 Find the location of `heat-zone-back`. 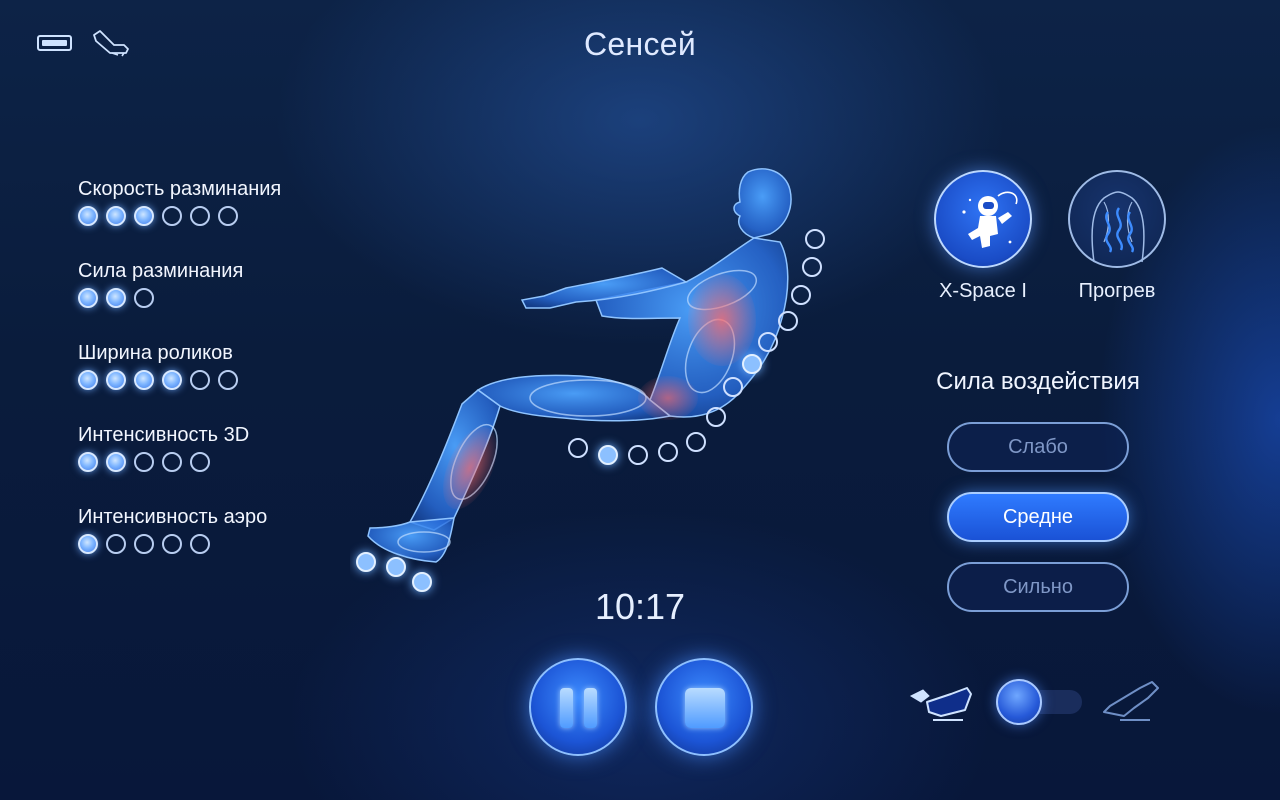

heat-zone-back is located at coordinates (722, 320).